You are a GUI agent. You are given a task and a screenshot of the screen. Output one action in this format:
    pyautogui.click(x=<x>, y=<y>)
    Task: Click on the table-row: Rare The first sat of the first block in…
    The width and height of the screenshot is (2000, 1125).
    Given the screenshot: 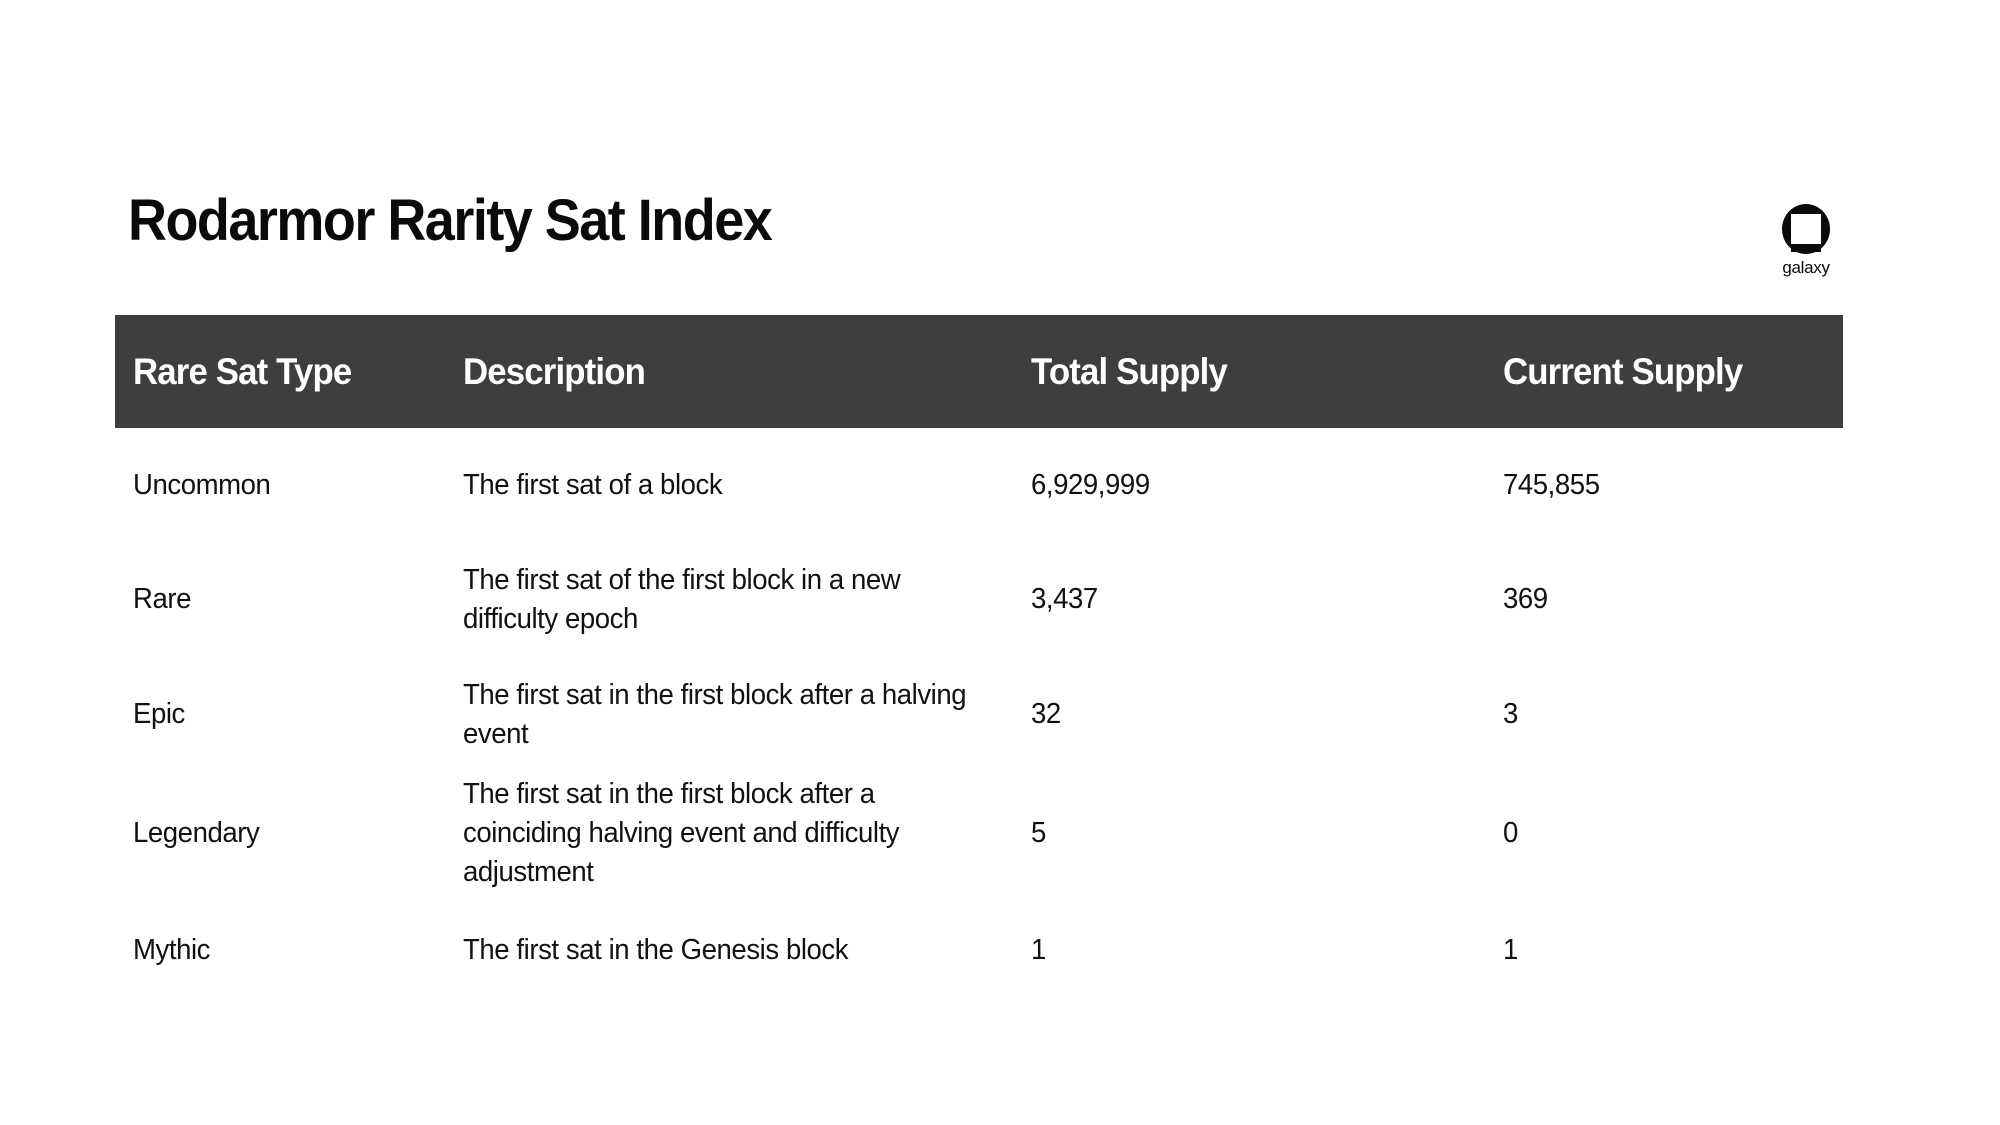 What is the action you would take?
    pyautogui.click(x=979, y=599)
    